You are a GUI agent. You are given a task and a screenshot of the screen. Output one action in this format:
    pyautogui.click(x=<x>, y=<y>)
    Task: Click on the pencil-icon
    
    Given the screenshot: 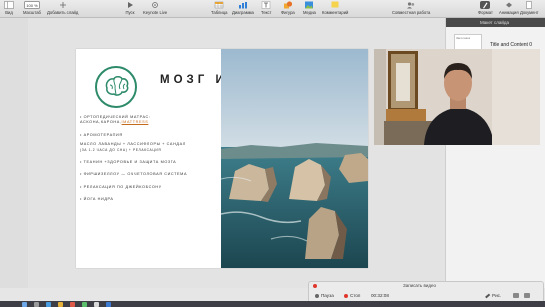 What is the action you would take?
    pyautogui.click(x=487, y=295)
    